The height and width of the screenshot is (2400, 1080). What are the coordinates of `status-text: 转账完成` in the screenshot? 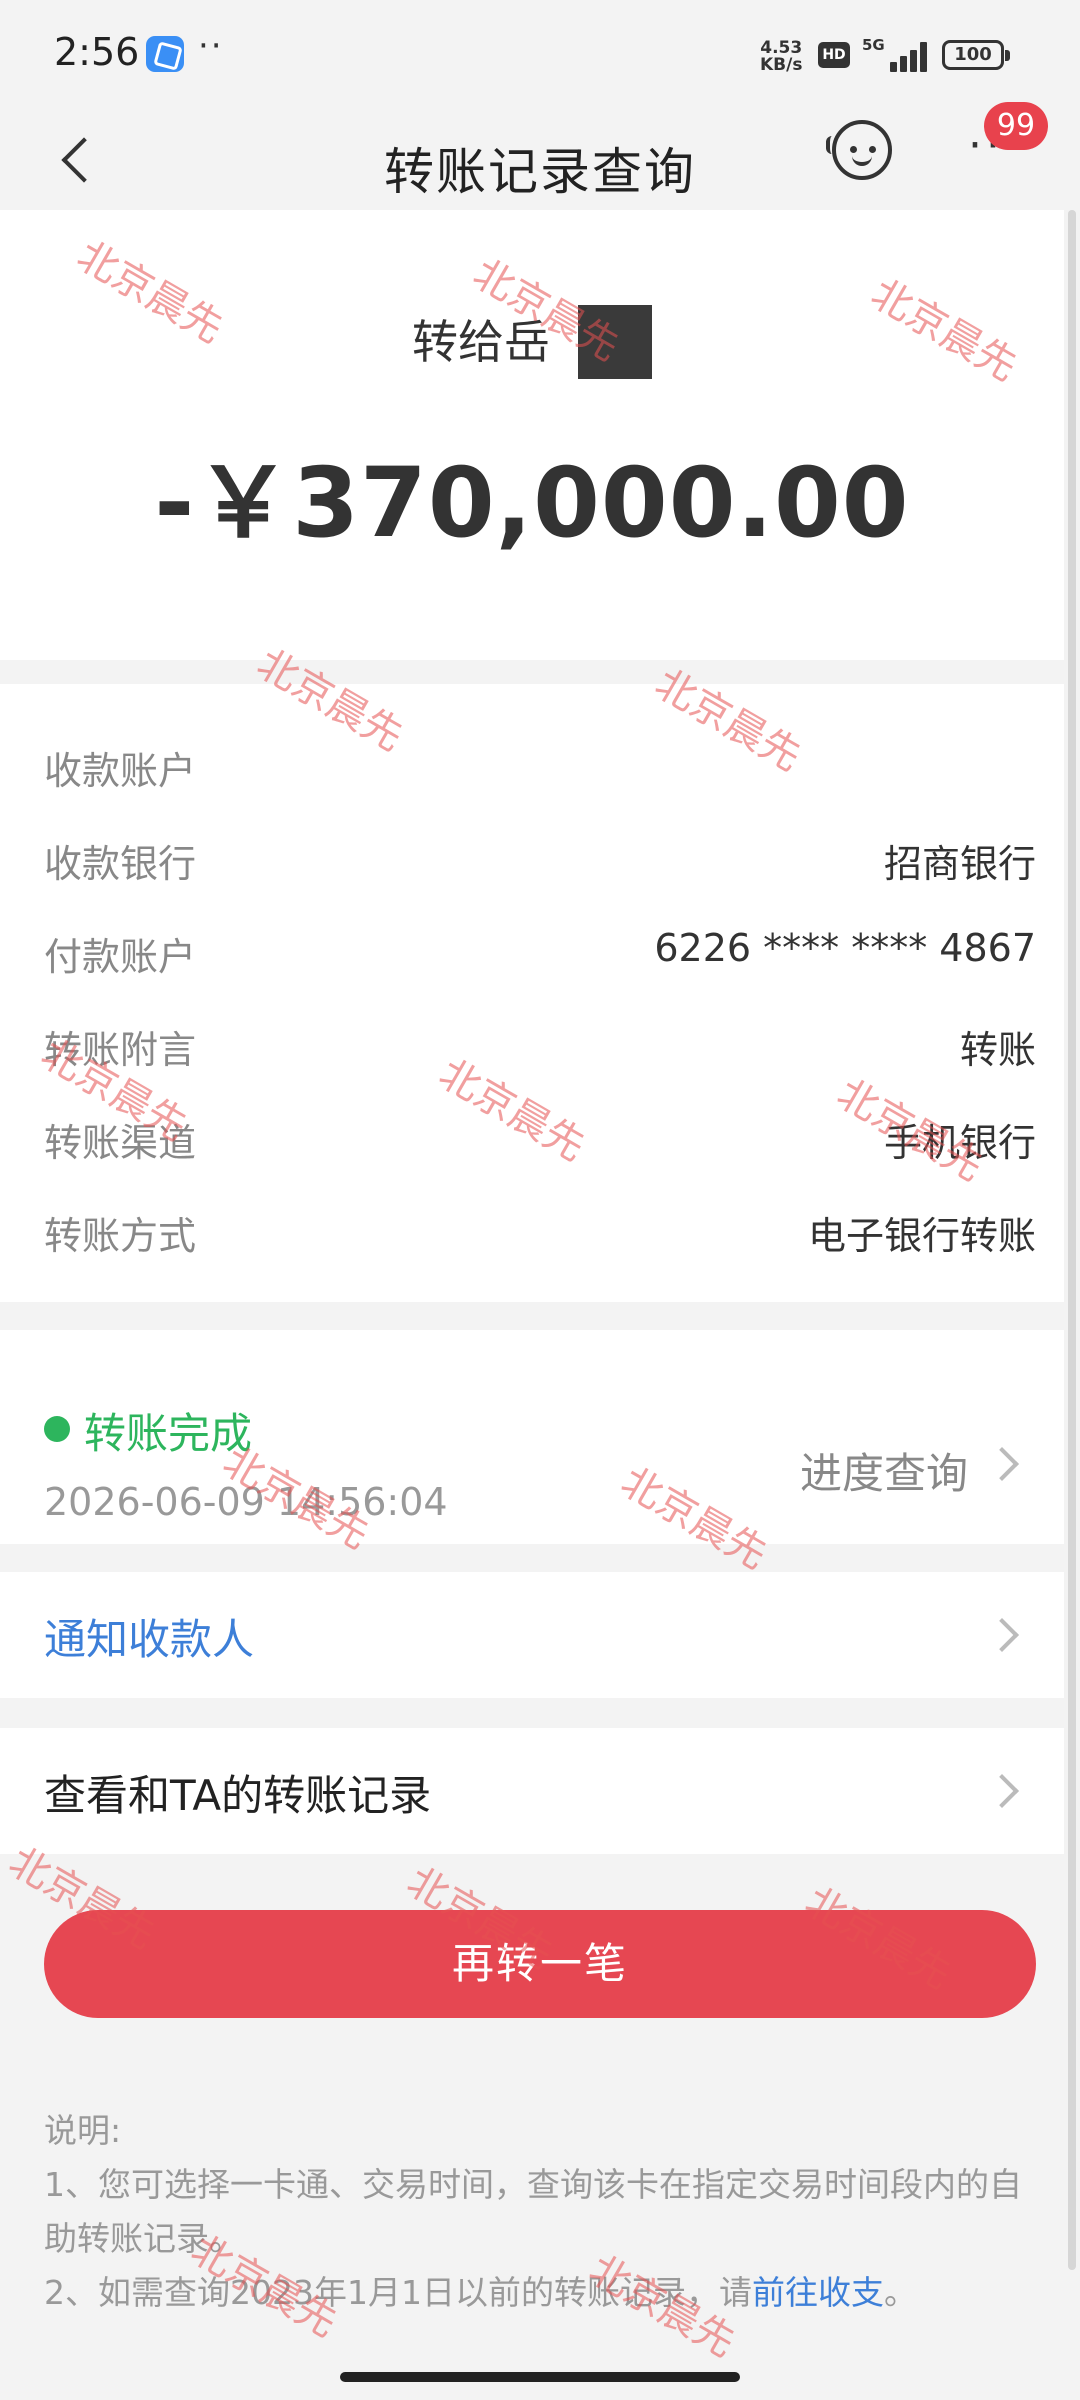 It's located at (168, 1433).